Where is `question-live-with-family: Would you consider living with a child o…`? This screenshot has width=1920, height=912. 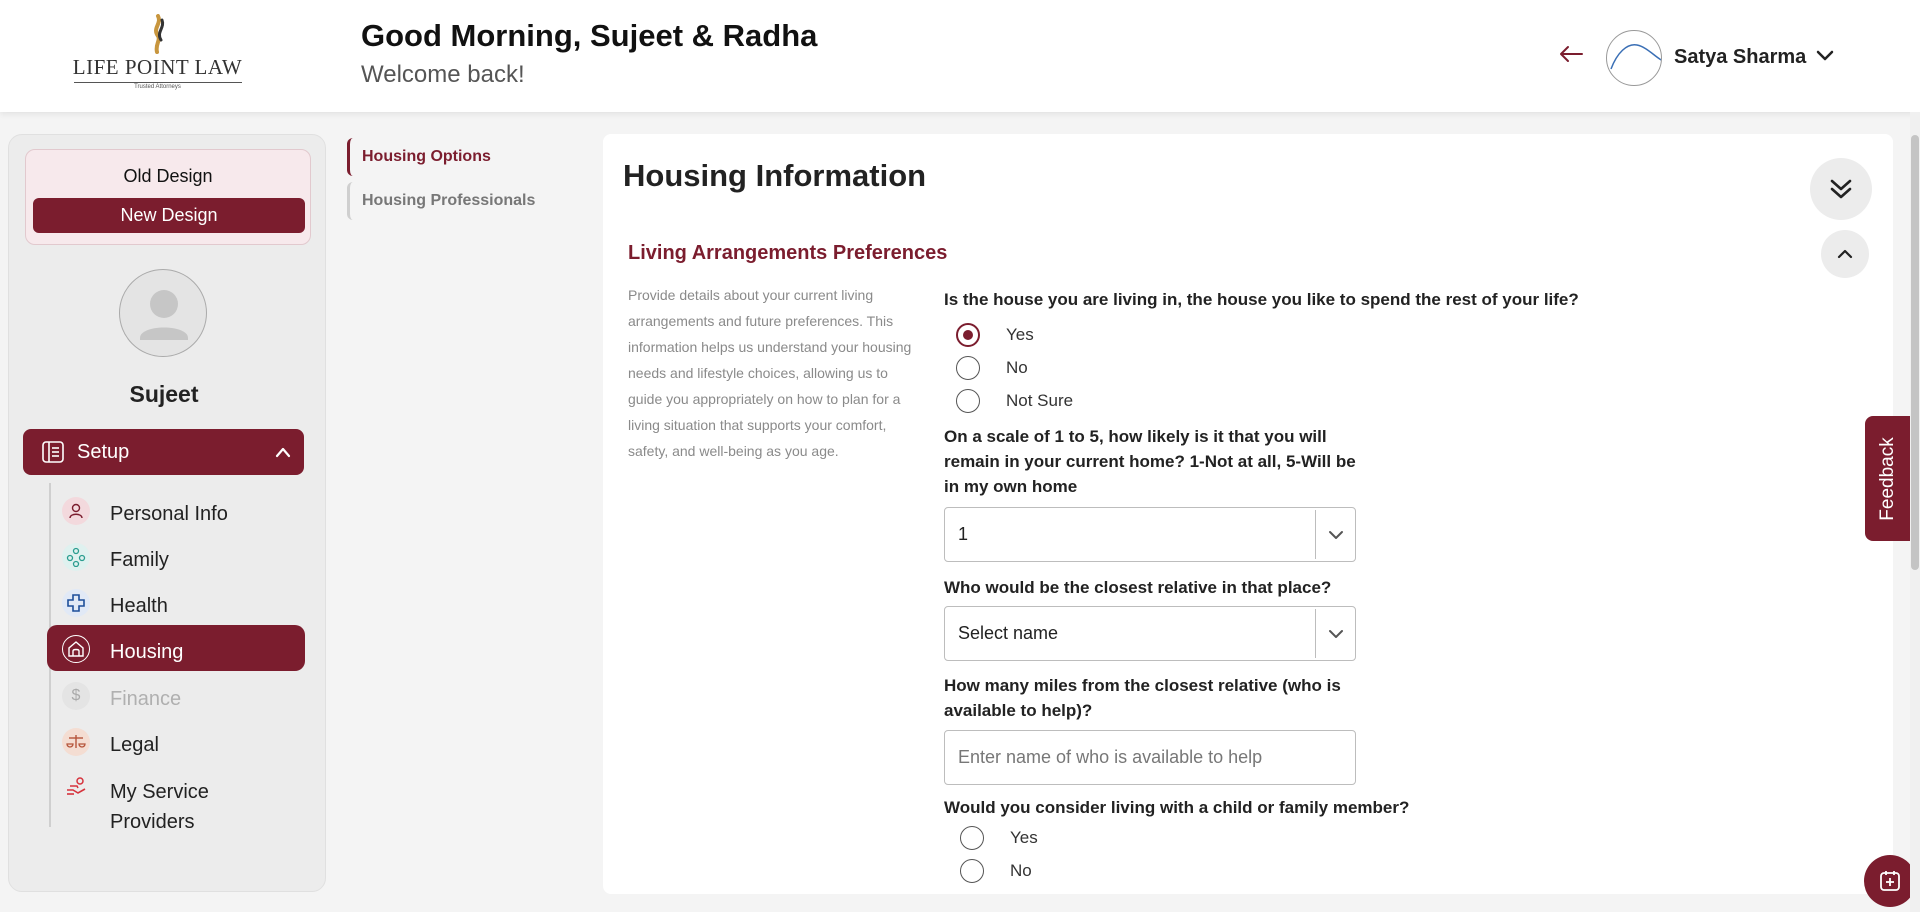 question-live-with-family: Would you consider living with a child o… is located at coordinates (1177, 807).